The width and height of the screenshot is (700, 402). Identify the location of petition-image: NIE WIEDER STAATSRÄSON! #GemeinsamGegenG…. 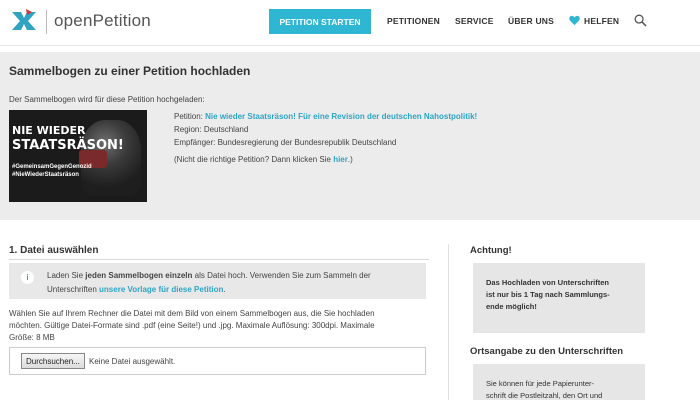
(78, 156).